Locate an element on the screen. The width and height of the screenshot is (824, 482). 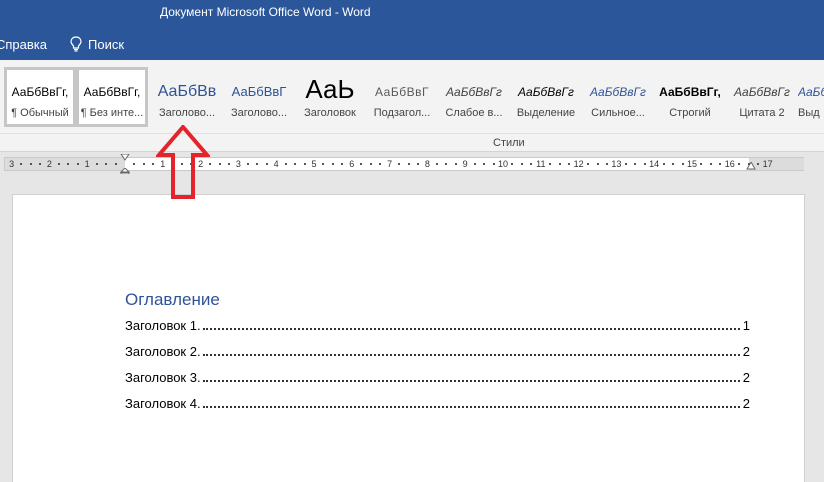
style-emphasis: АаБбВвГг Выделение is located at coordinates (546, 97).